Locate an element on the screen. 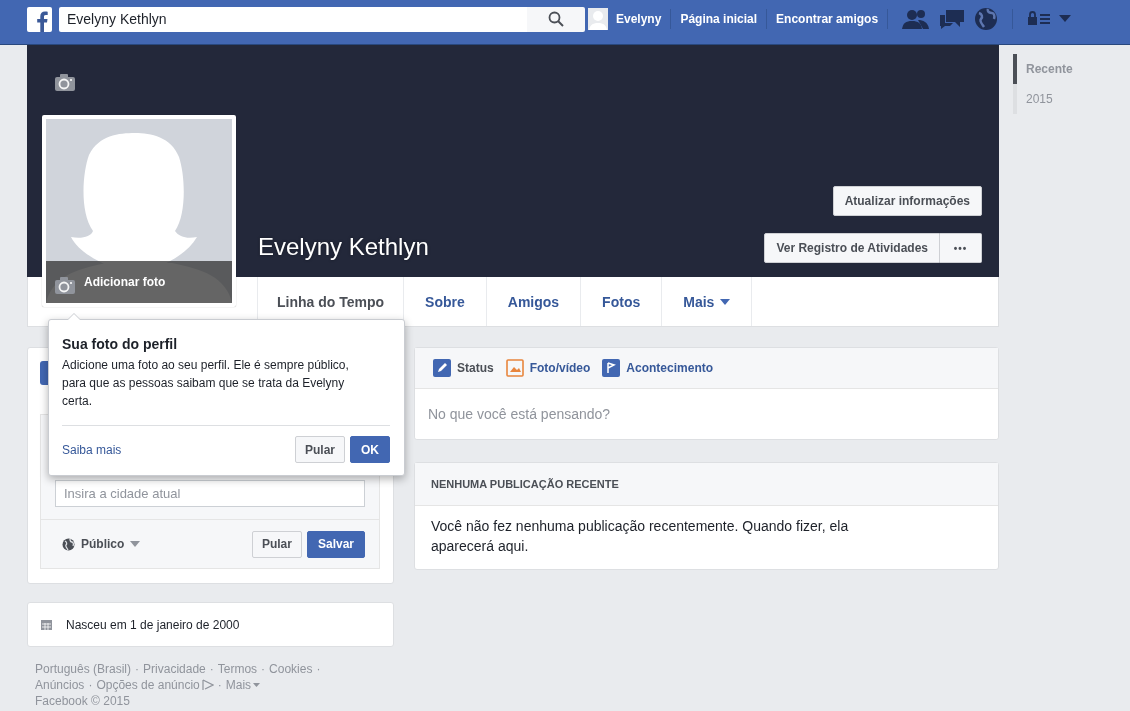  activity-log-button: Ver Registro de Atividades is located at coordinates (852, 248).